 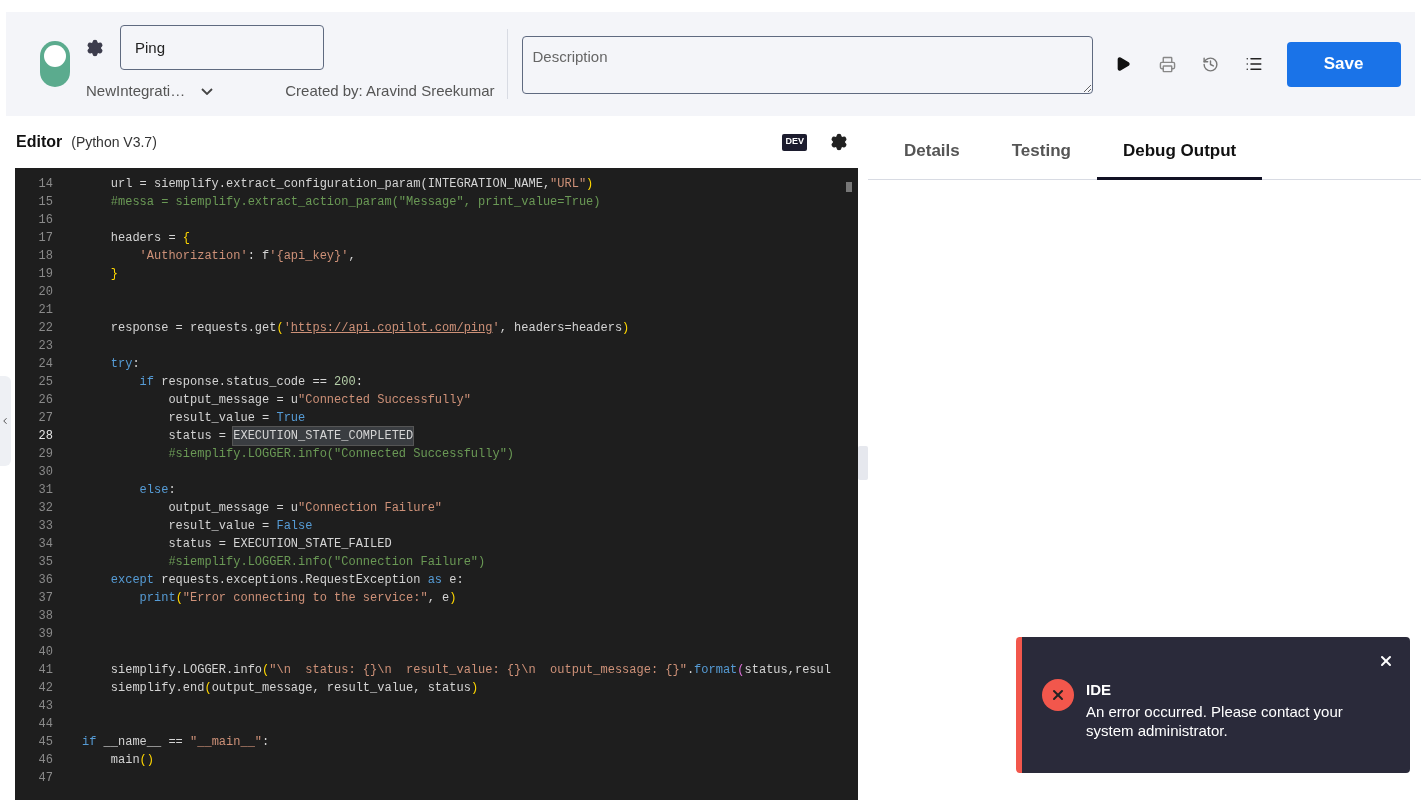 What do you see at coordinates (45, 724) in the screenshot?
I see `line-number: 44` at bounding box center [45, 724].